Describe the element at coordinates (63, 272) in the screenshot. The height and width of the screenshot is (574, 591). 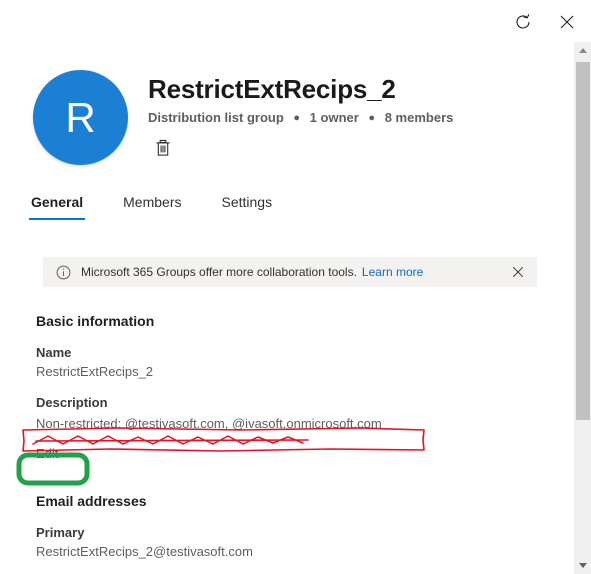
I see `info-icon` at that location.